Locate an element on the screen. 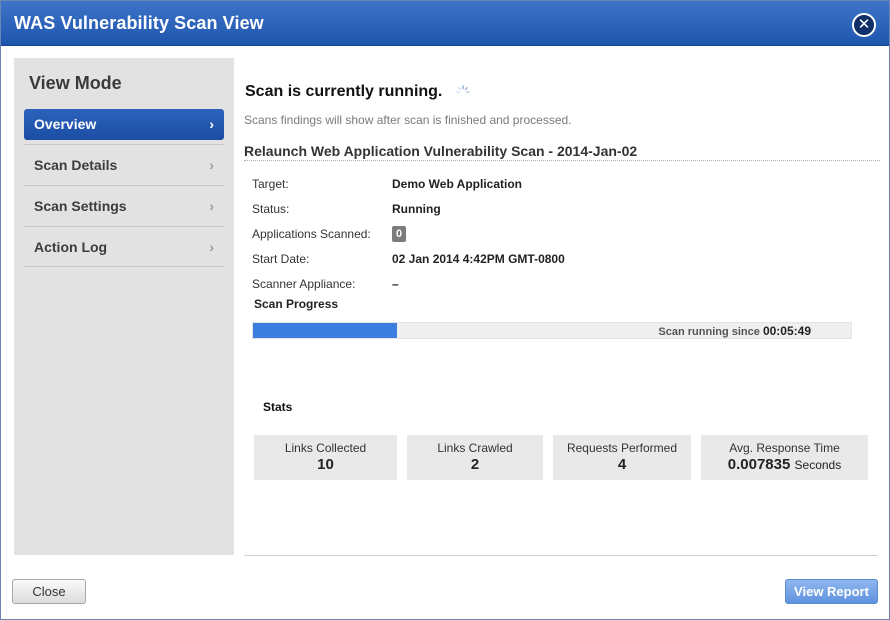 Image resolution: width=890 pixels, height=620 pixels. stat-label: Avg. Response Time is located at coordinates (784, 448).